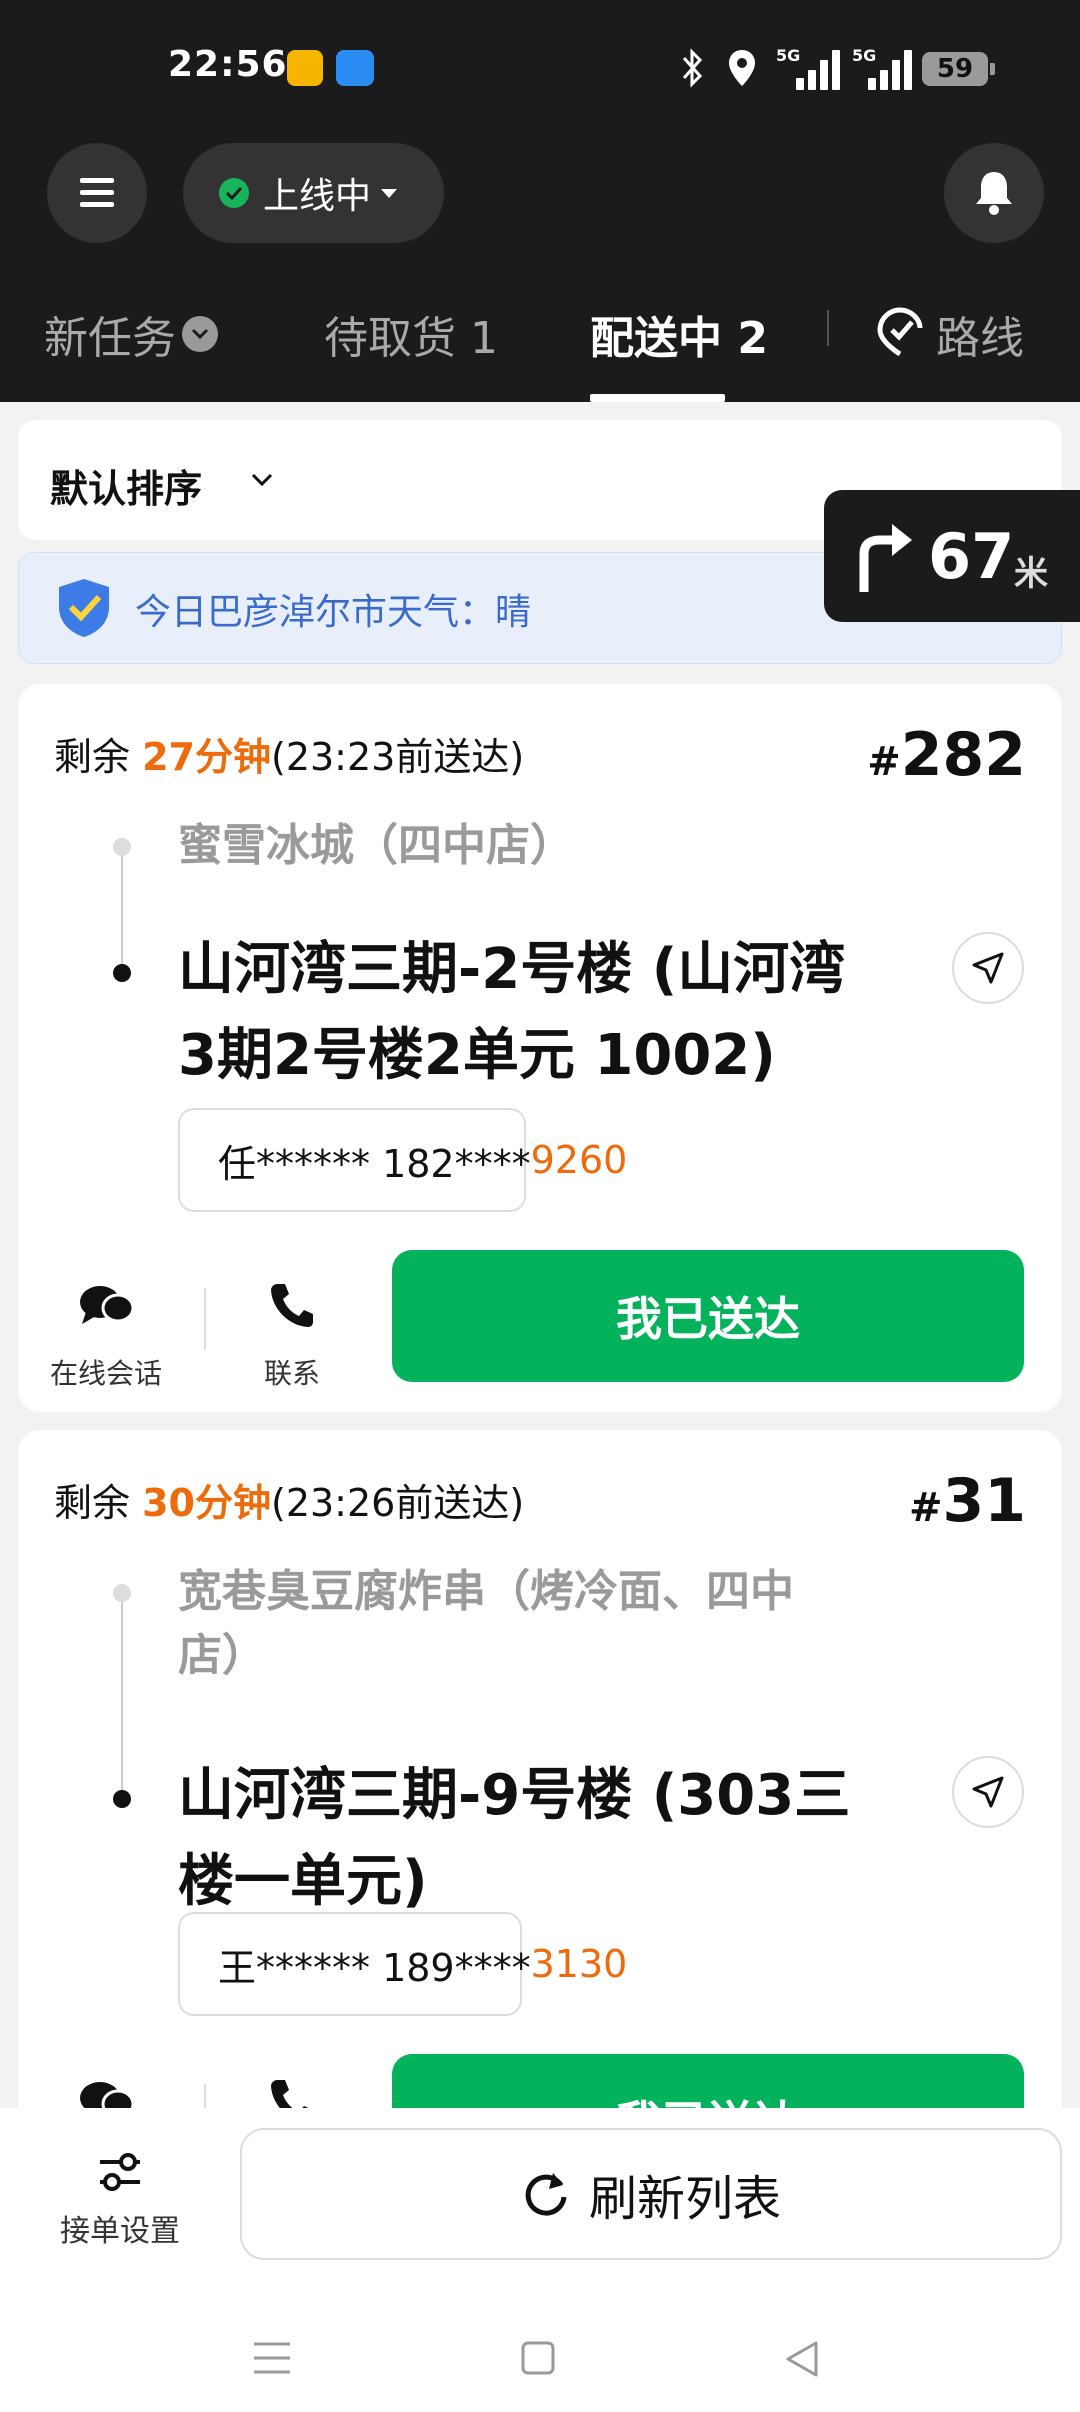 The width and height of the screenshot is (1080, 2412). Describe the element at coordinates (651, 2194) in the screenshot. I see `refresh-list-button: 刷新列表` at that location.